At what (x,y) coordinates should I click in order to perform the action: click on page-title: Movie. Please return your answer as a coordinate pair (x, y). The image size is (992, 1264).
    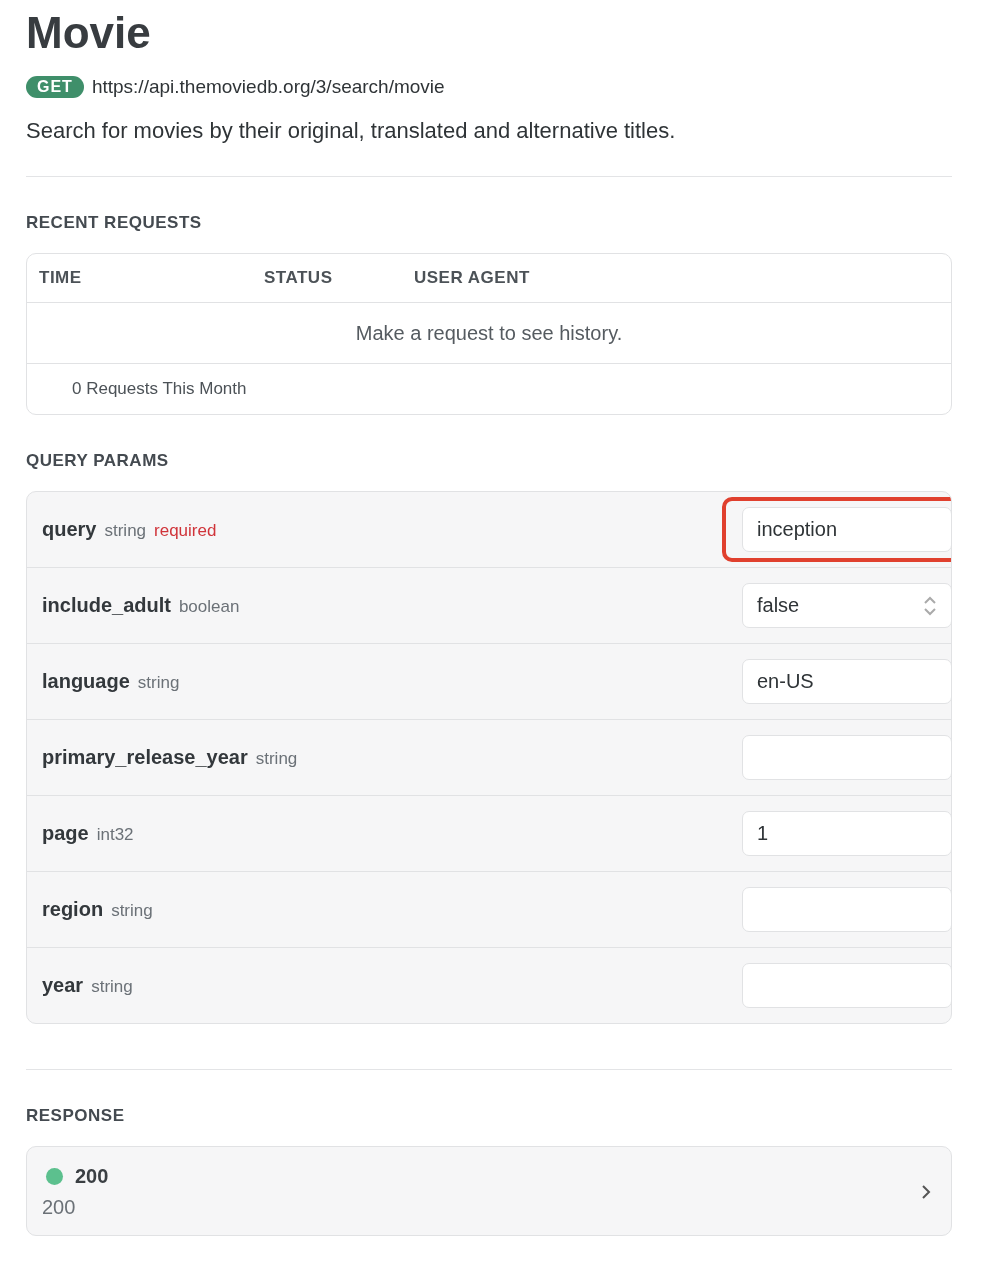
    Looking at the image, I should click on (89, 33).